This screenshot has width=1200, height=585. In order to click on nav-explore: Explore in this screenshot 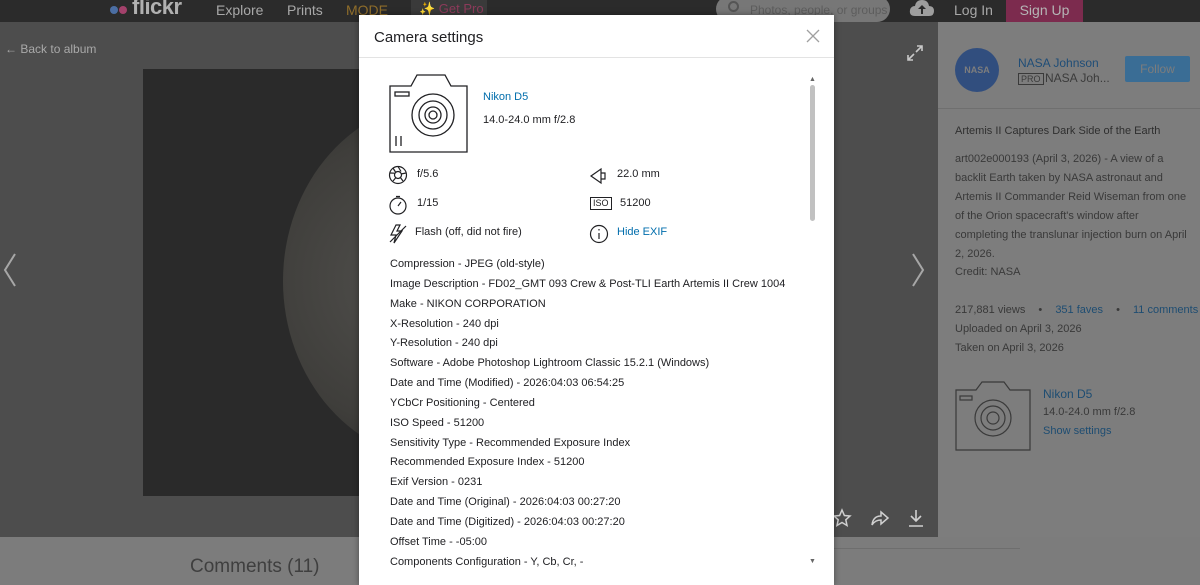, I will do `click(239, 10)`.